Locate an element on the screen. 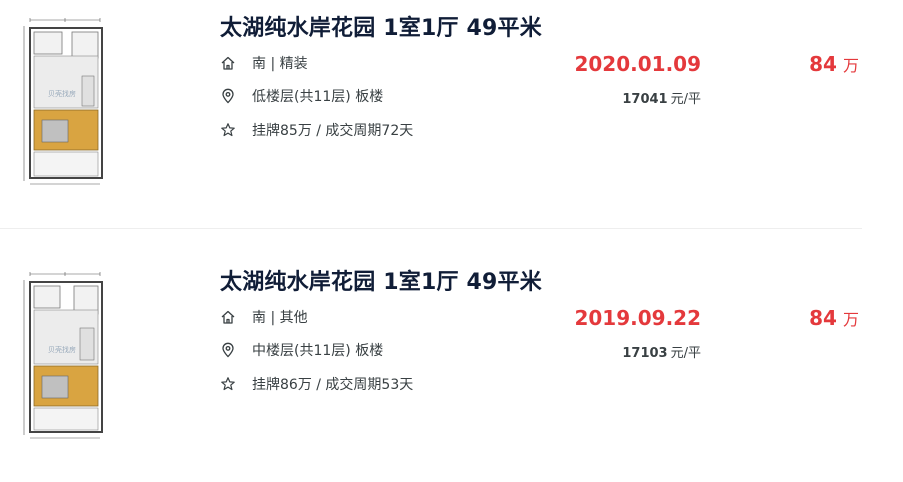  unit-price-value: 17041 is located at coordinates (645, 99).